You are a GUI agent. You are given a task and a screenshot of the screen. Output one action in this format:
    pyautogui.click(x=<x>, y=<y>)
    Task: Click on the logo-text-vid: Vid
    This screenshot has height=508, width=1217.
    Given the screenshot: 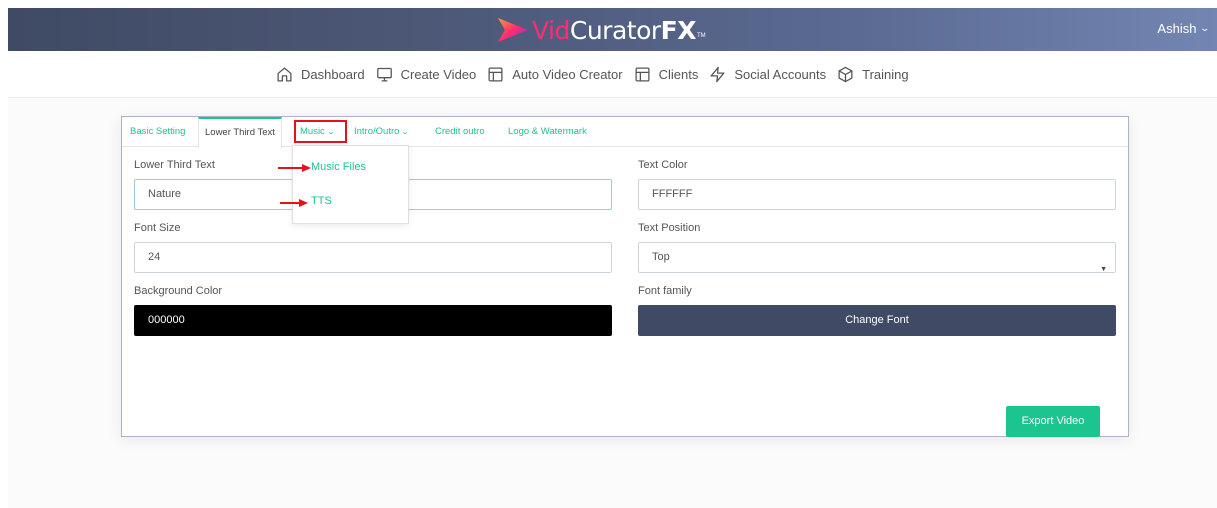 What is the action you would take?
    pyautogui.click(x=551, y=30)
    